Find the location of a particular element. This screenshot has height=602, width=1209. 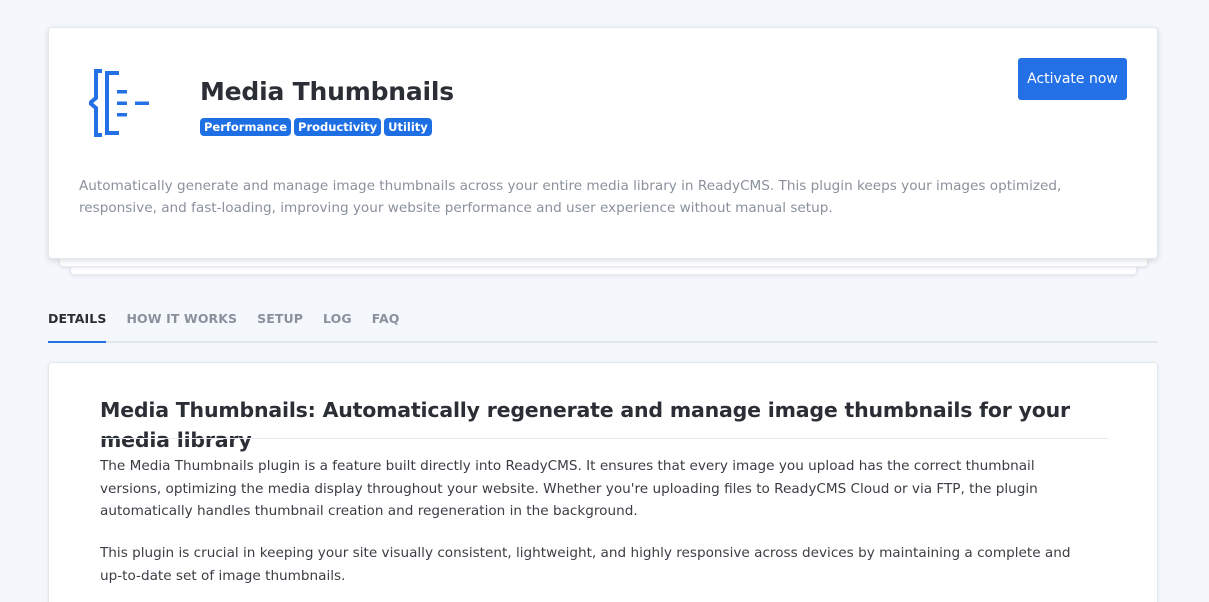

plugin-tabs: DETAILS HOW IT WORKS SETUP LOG FAQ is located at coordinates (603, 325).